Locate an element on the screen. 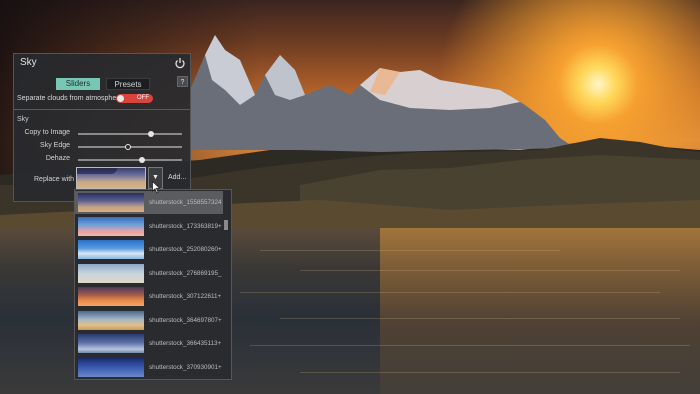 The width and height of the screenshot is (700, 394). slider-dehaze is located at coordinates (130, 160).